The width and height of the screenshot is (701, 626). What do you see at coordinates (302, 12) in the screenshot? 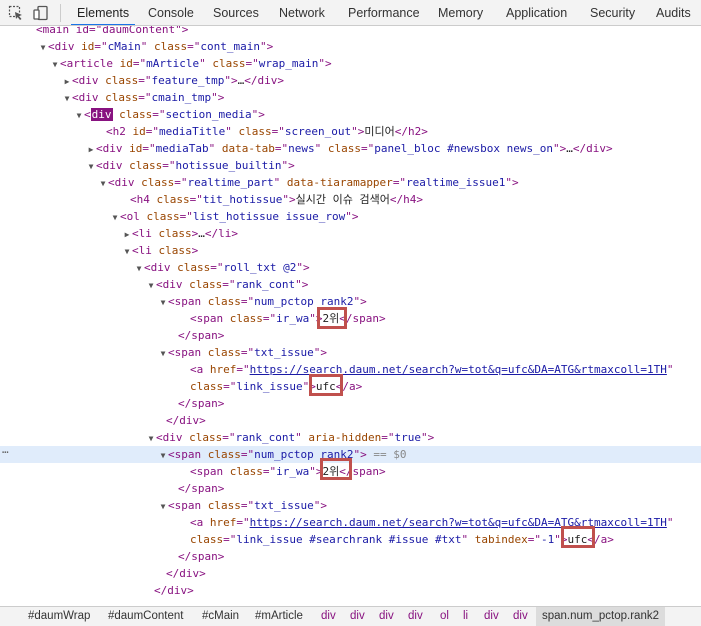
I see `tab-network: Network` at bounding box center [302, 12].